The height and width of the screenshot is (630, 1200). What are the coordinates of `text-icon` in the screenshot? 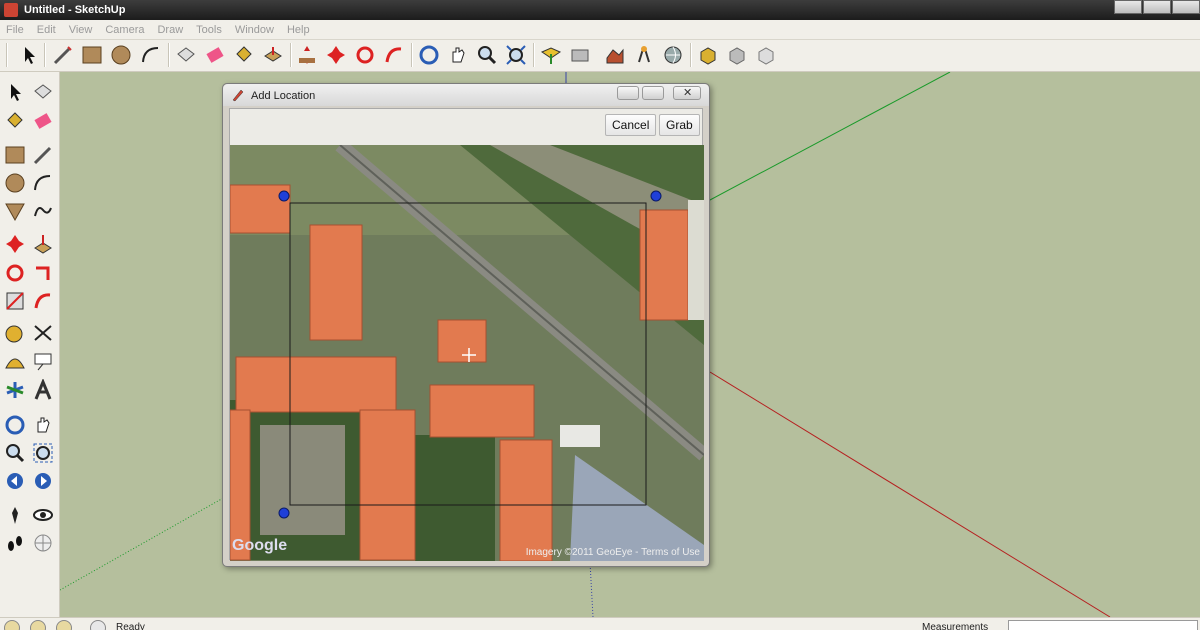 It's located at (43, 361).